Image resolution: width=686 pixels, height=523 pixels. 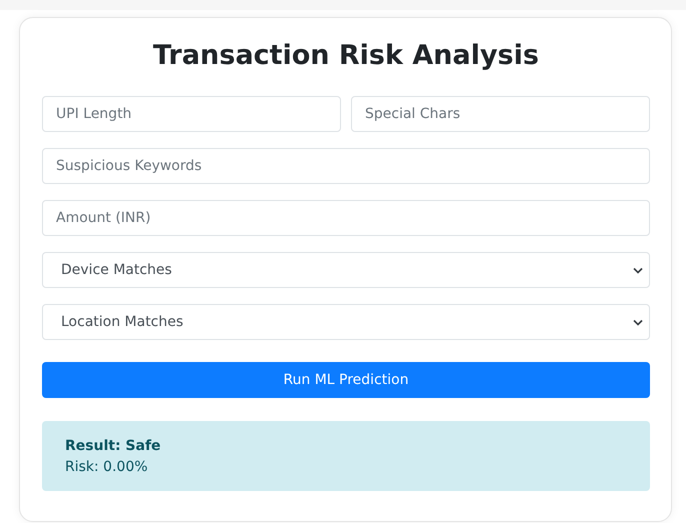 What do you see at coordinates (346, 380) in the screenshot?
I see `predict-button: Run ML Prediction` at bounding box center [346, 380].